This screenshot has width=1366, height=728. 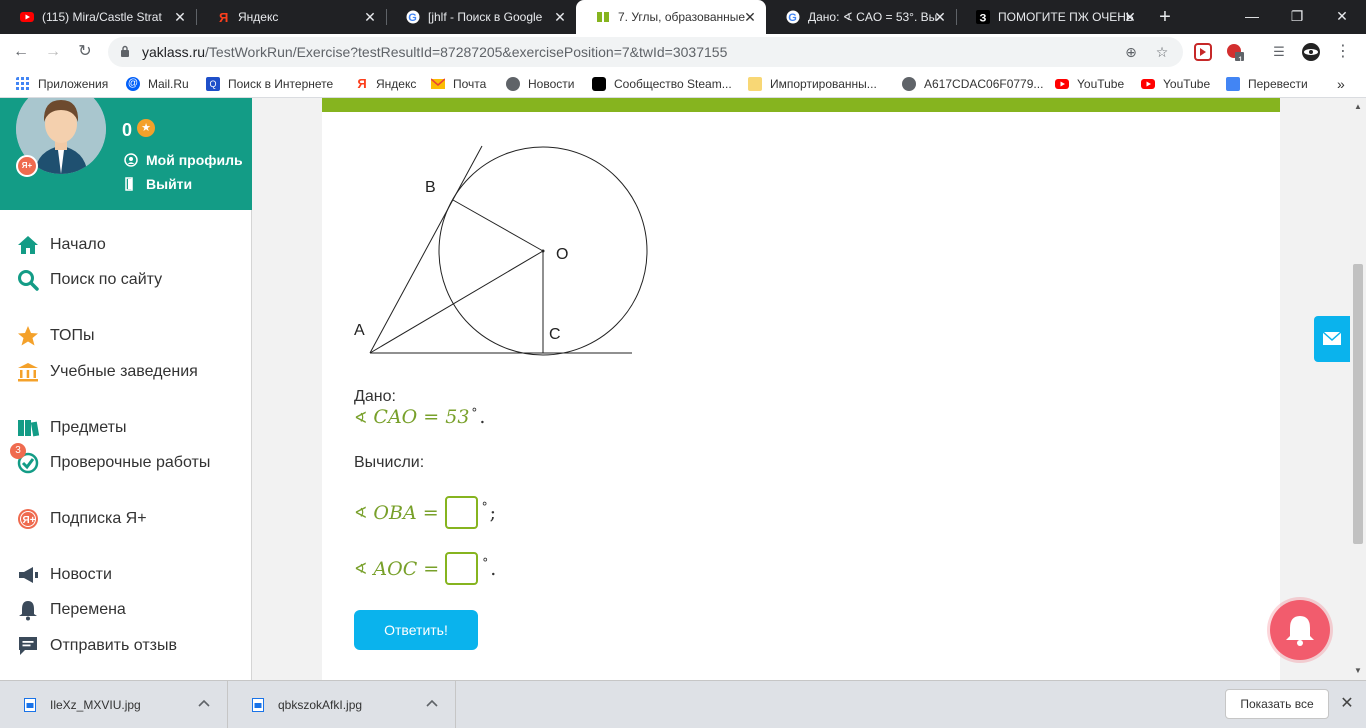 I want to click on reload-button: ↻, so click(x=85, y=52).